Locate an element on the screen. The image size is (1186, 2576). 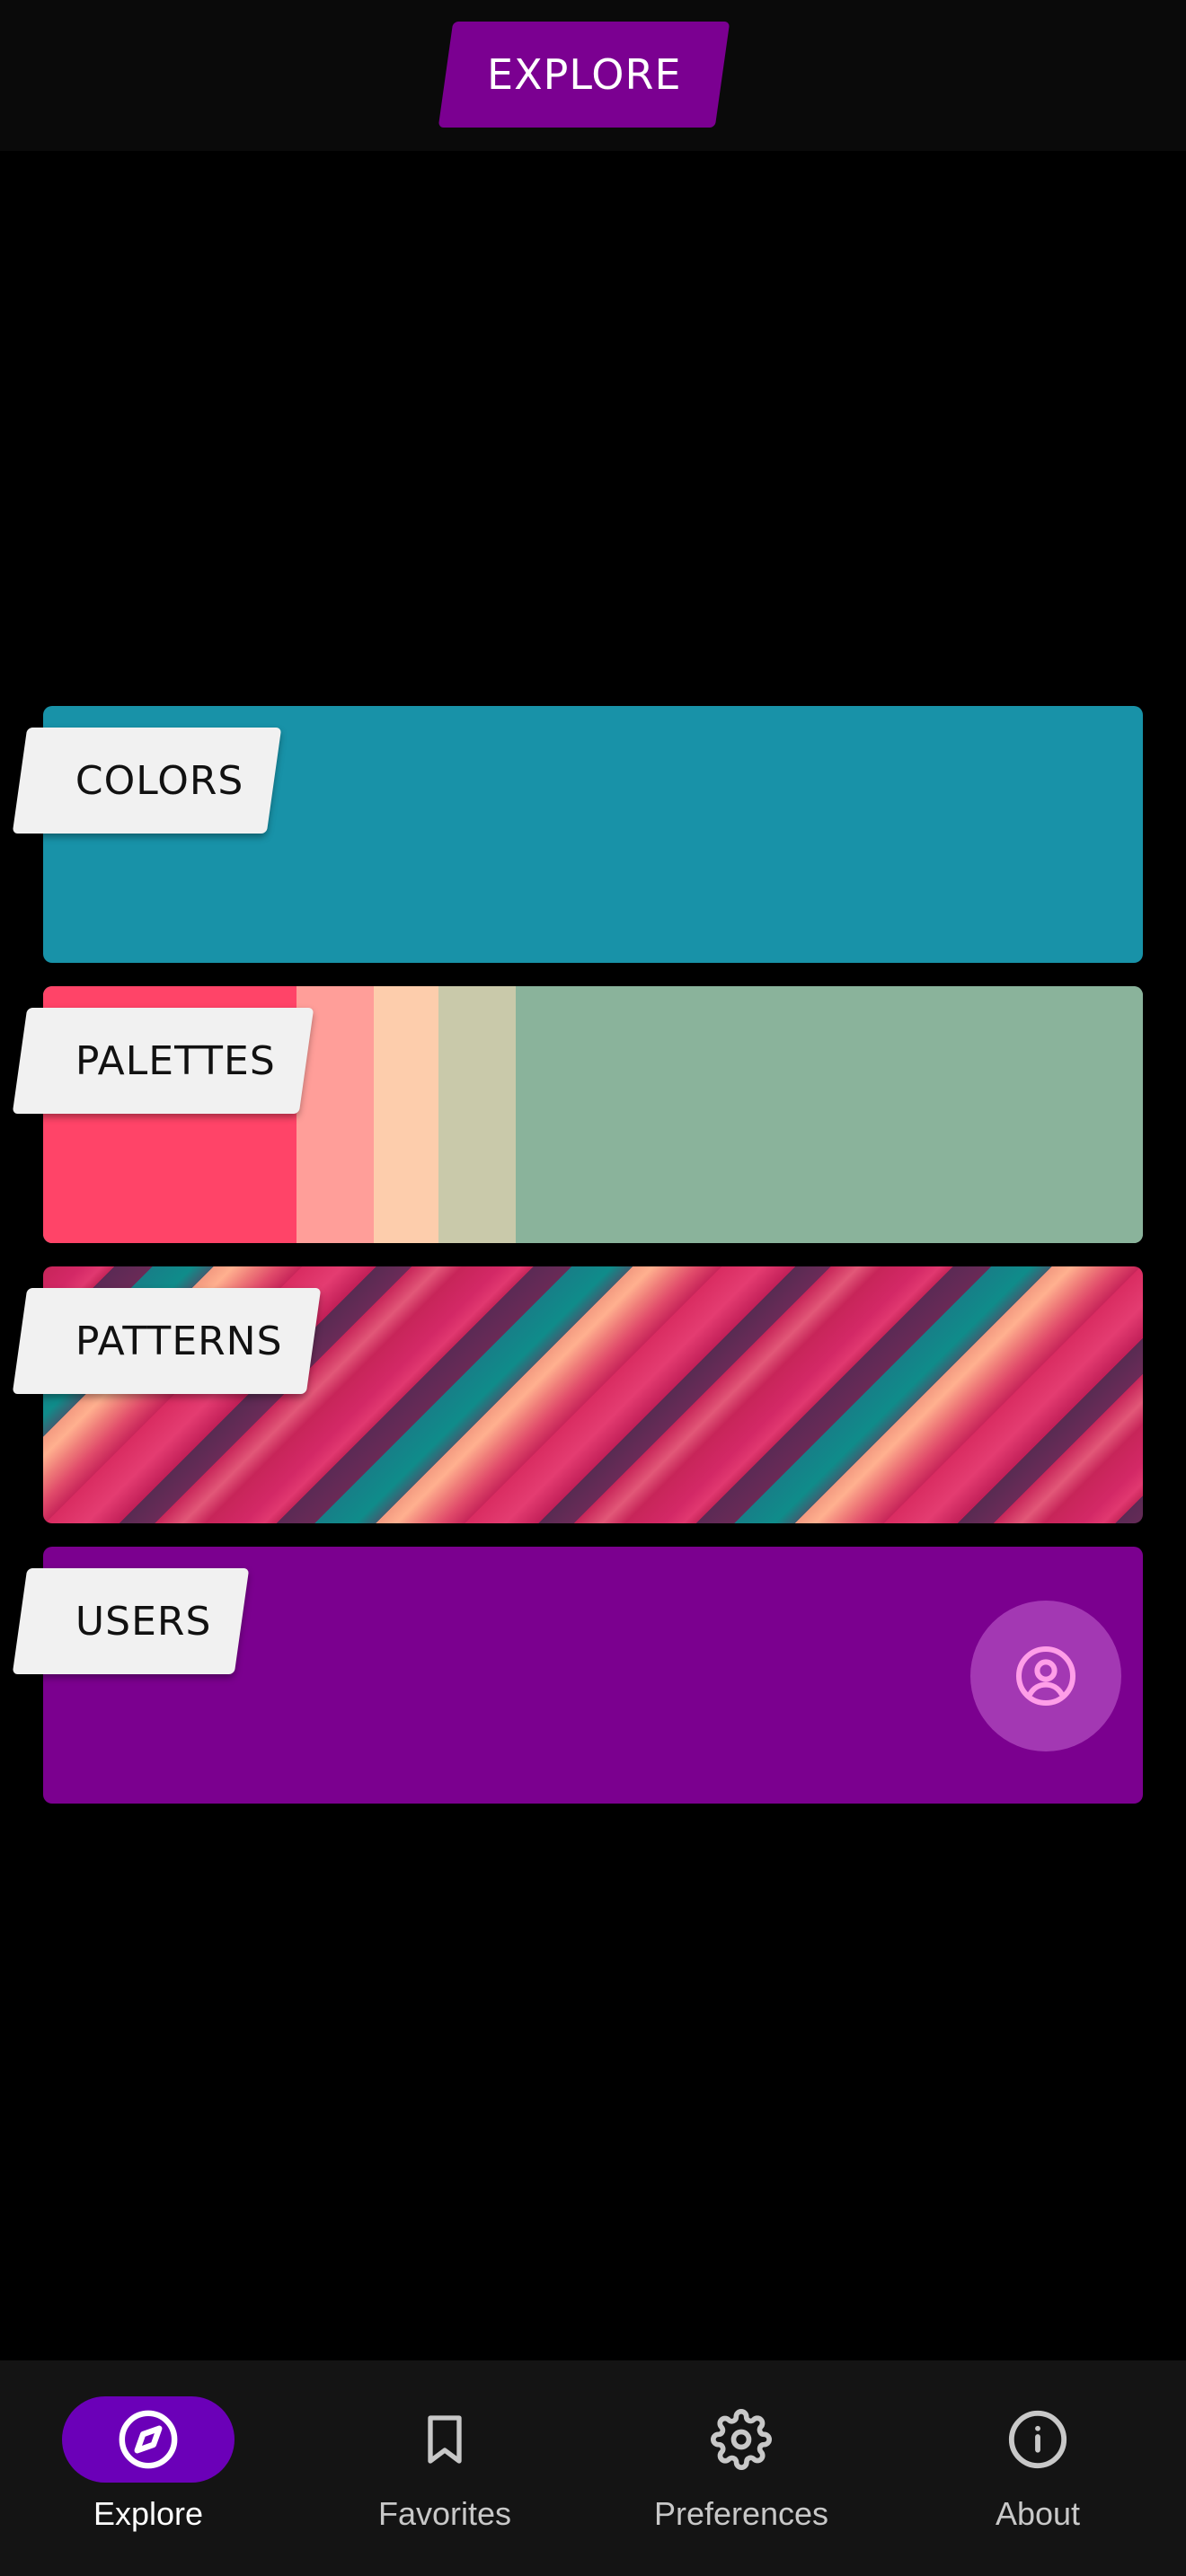
top-bar: EXPLORE is located at coordinates (593, 75).